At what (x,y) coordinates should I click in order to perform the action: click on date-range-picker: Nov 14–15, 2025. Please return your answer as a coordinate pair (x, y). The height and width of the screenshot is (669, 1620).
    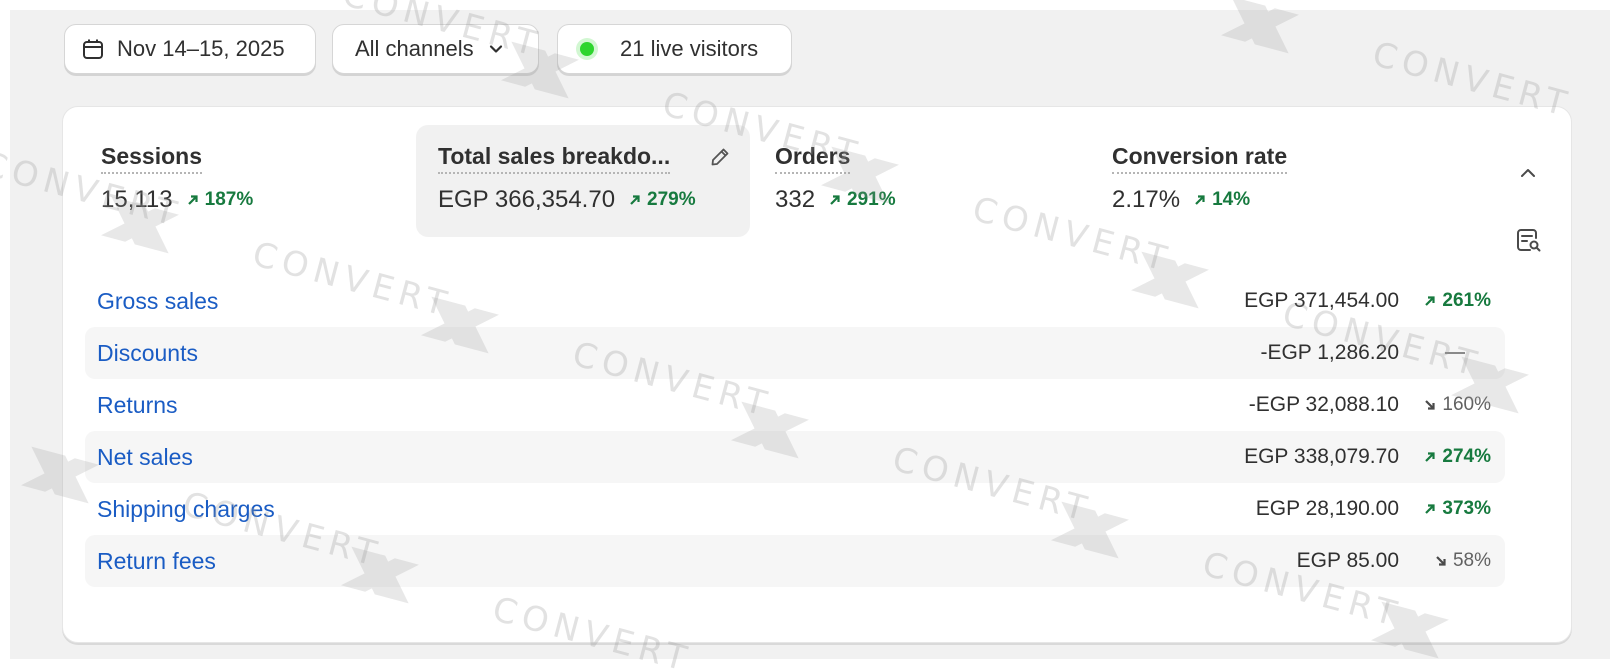
    Looking at the image, I should click on (190, 49).